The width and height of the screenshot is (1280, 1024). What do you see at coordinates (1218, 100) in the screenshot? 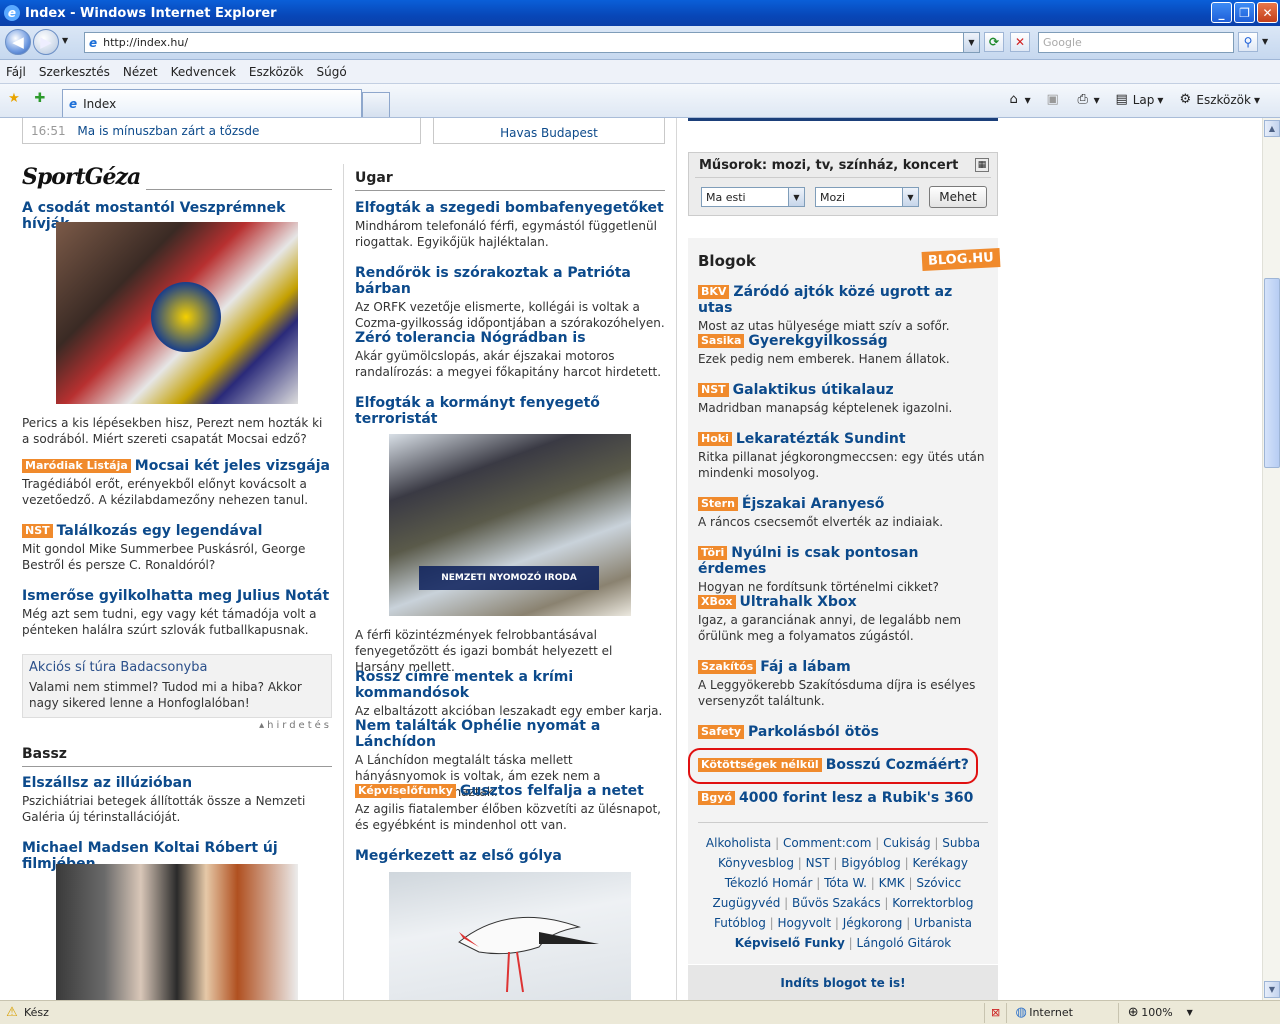
I see `tools-menu: ⚙ Eszközök ▾` at bounding box center [1218, 100].